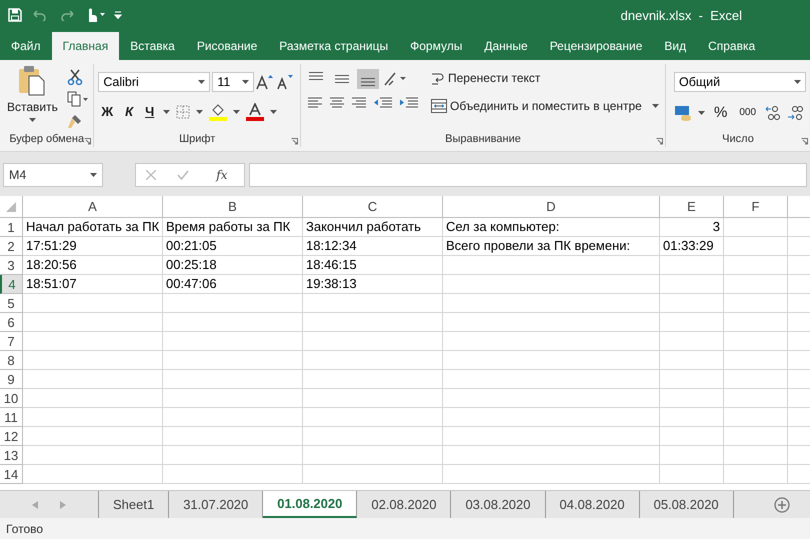 This screenshot has height=539, width=810. Describe the element at coordinates (795, 112) in the screenshot. I see `decrease-decimal-icon` at that location.